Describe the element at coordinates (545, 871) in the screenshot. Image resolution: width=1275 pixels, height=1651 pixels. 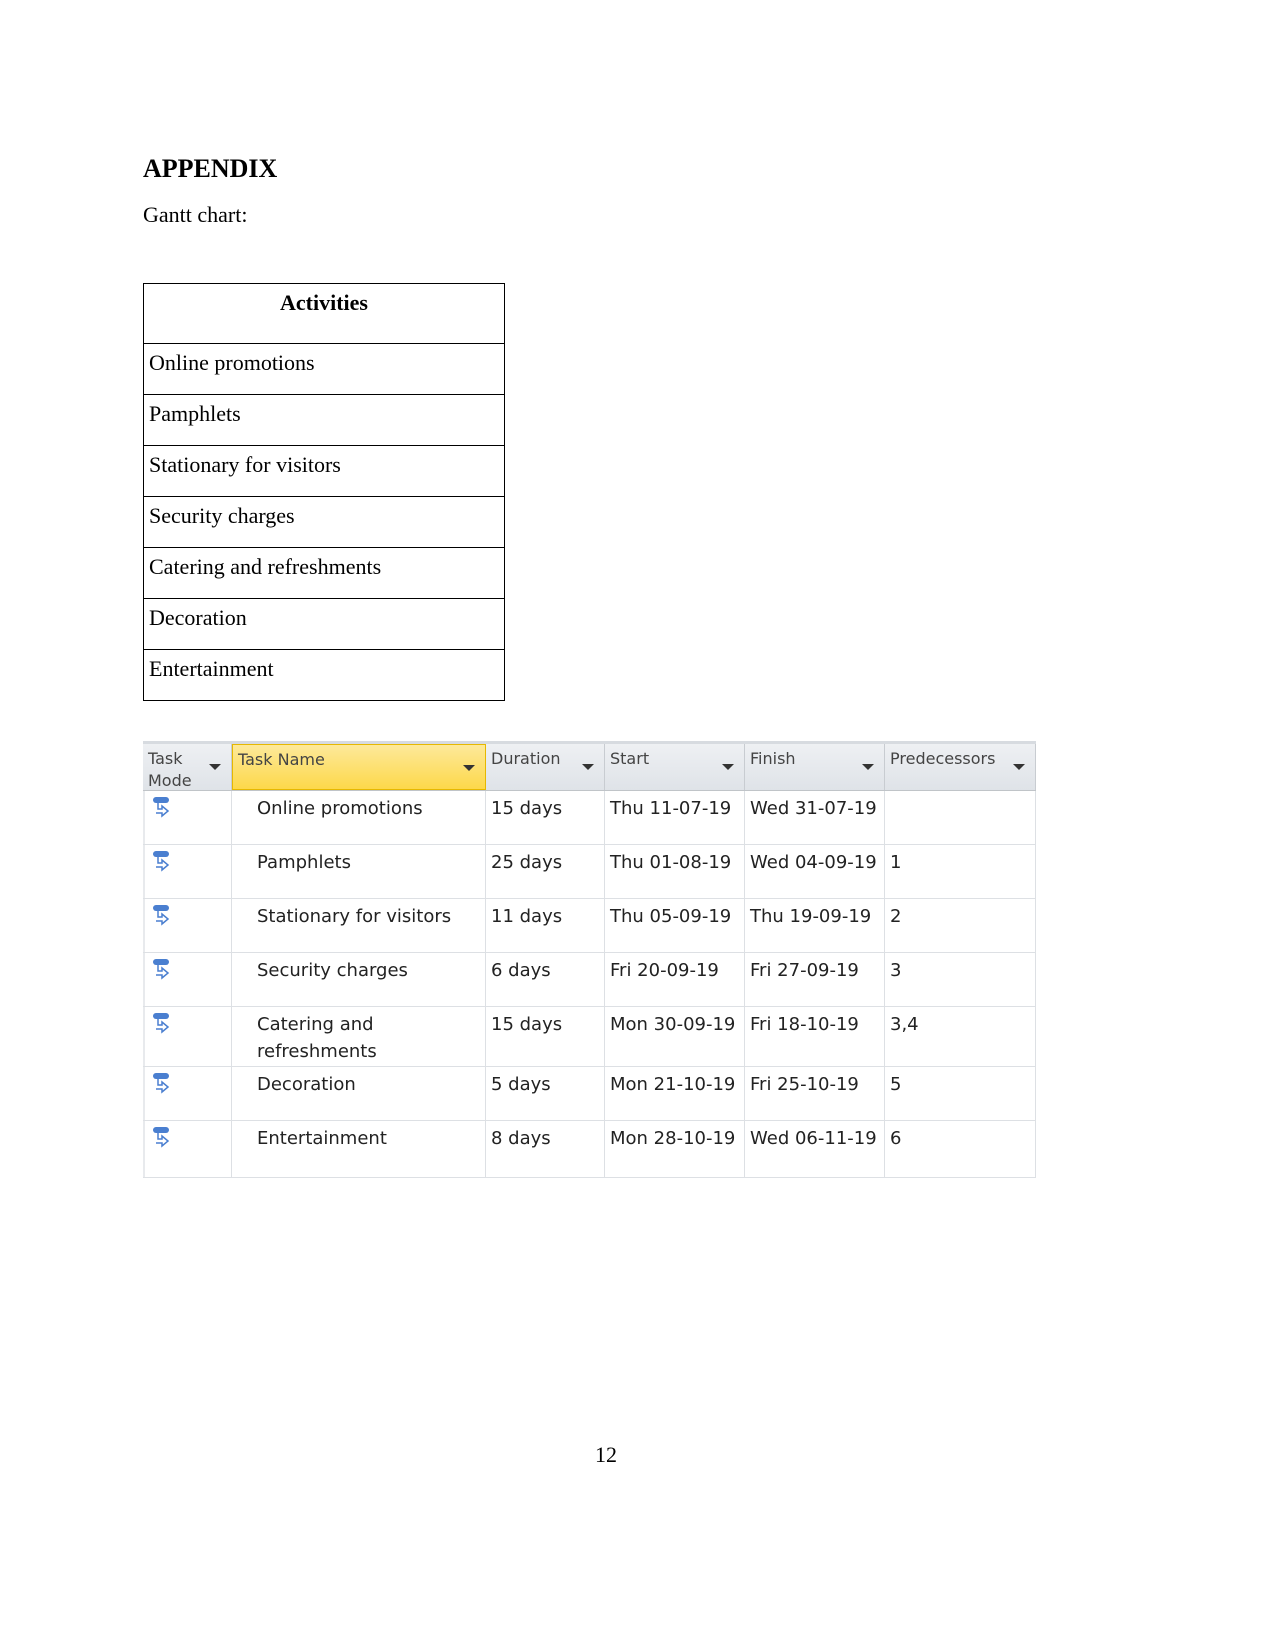
I see `duration-cell: 25 days` at that location.